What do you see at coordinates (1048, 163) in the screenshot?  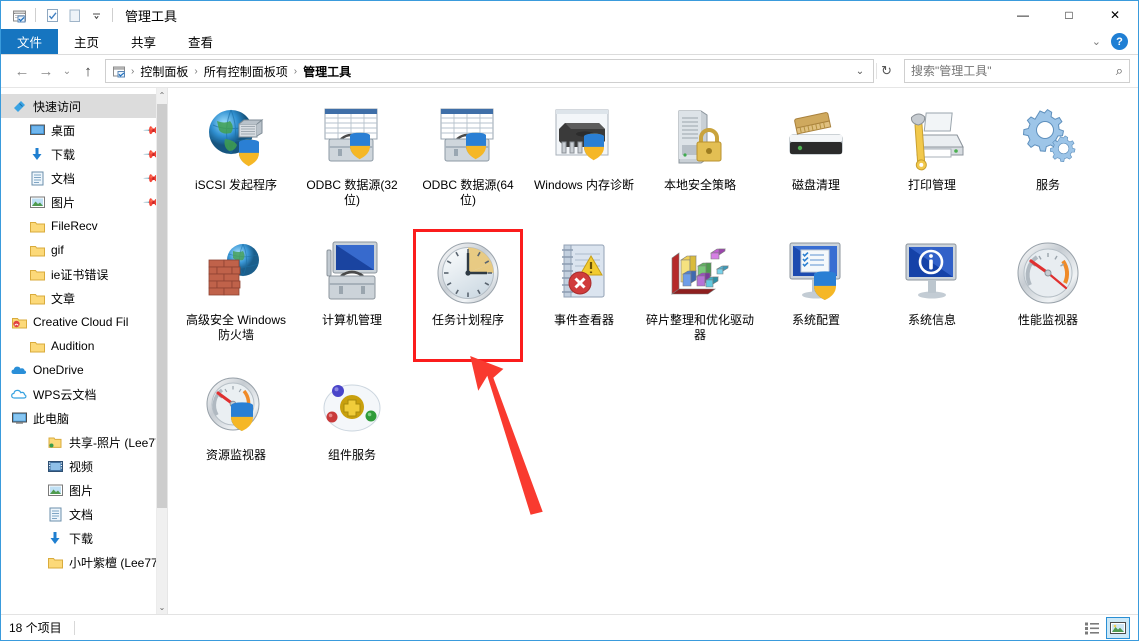 I see `file-item-services: 服务` at bounding box center [1048, 163].